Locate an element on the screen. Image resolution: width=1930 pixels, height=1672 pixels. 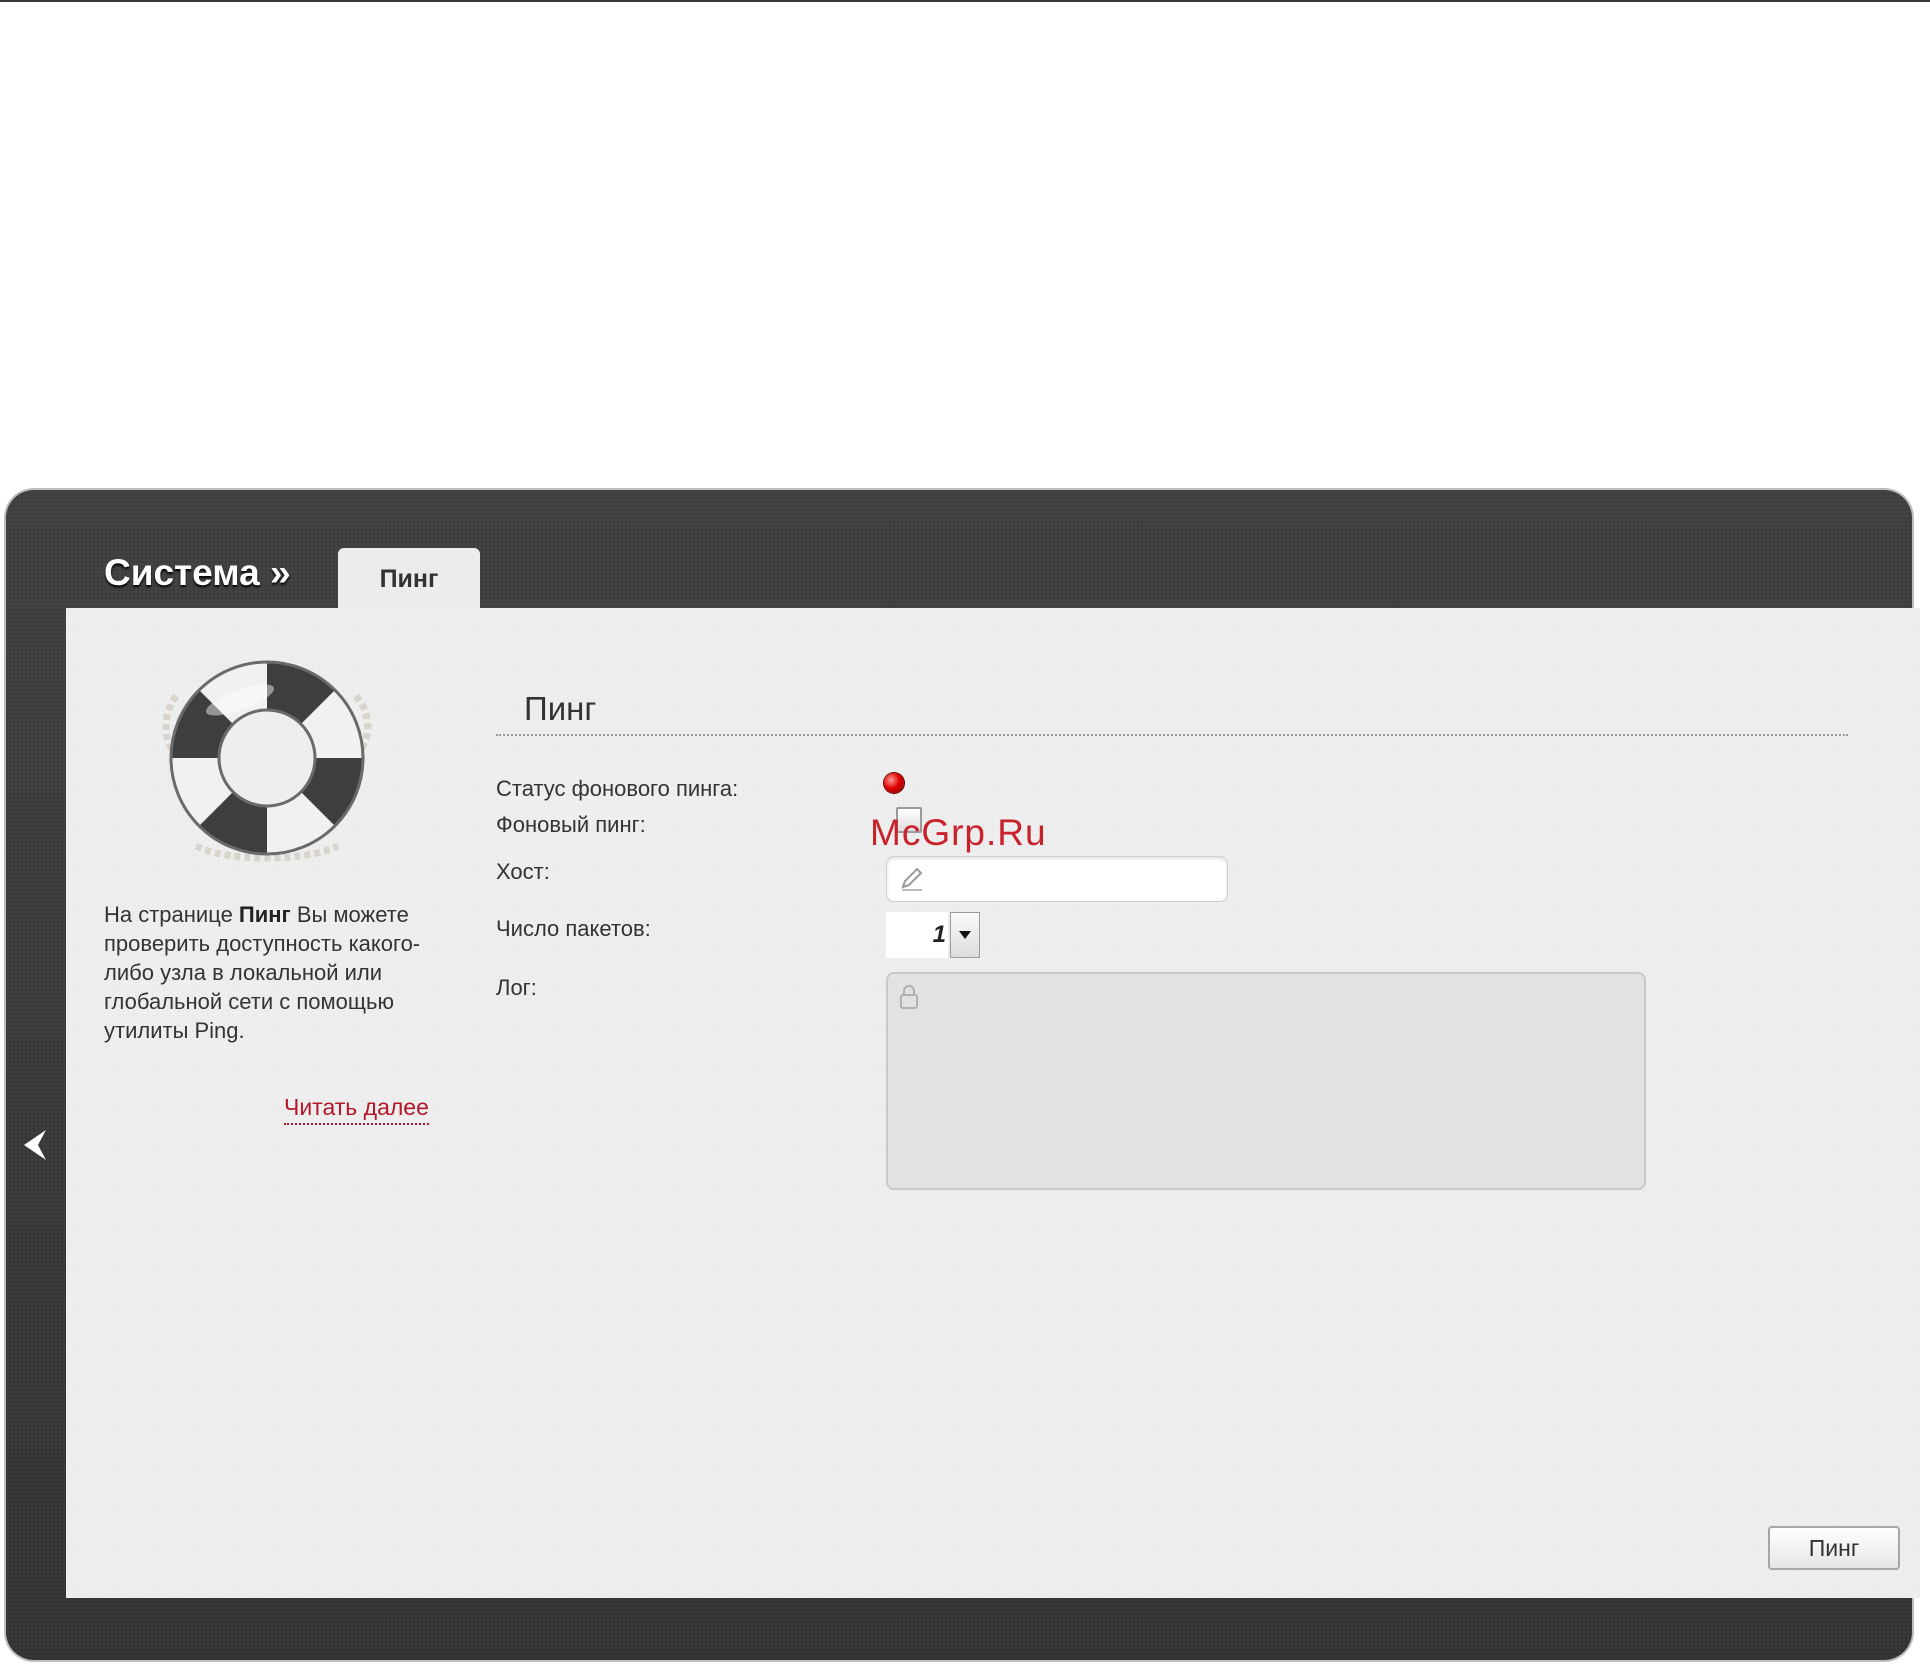
title-divider is located at coordinates (1172, 735).